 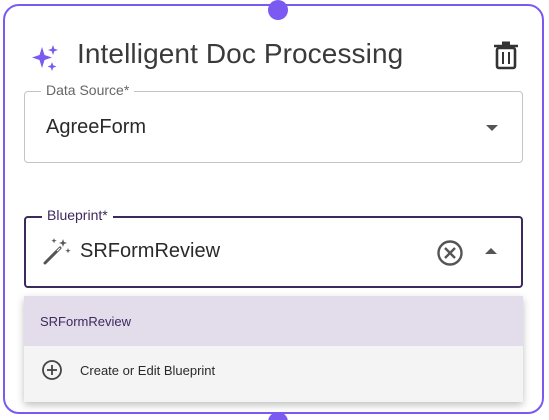 I want to click on dropdown-option-selected: SRFormReview, so click(x=273, y=321).